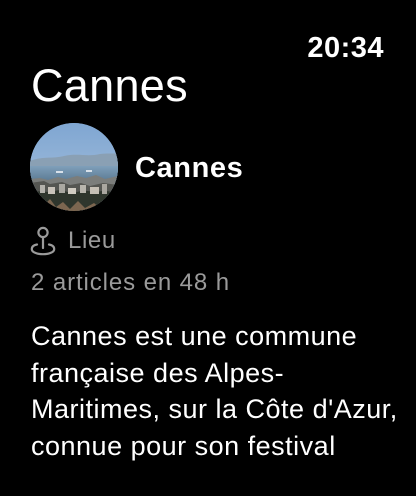  I want to click on articles-count: 2 articles en 48 h, so click(130, 282).